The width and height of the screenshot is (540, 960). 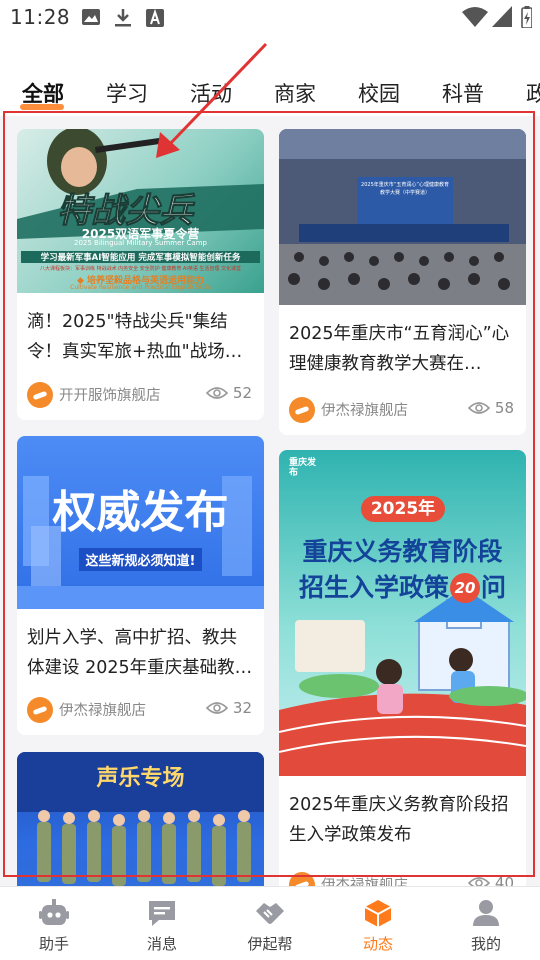 What do you see at coordinates (502, 16) in the screenshot?
I see `signal-icon` at bounding box center [502, 16].